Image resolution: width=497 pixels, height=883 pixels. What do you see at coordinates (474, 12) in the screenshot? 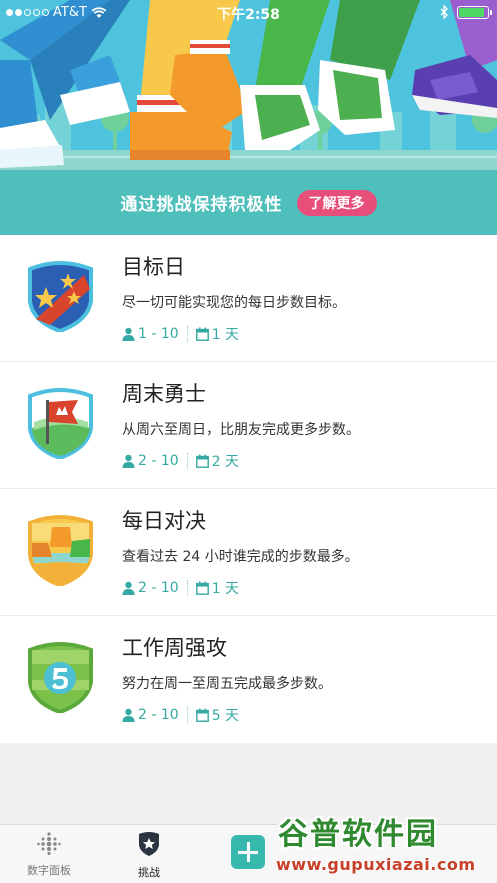
I see `battery-icon` at bounding box center [474, 12].